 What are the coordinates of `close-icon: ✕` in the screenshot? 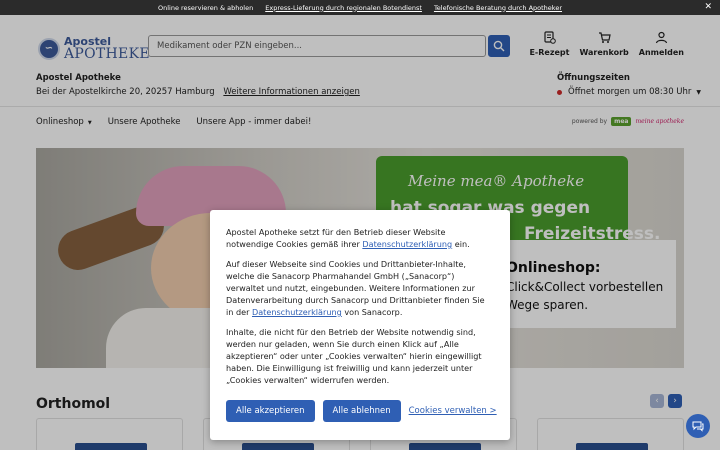 It's located at (708, 7).